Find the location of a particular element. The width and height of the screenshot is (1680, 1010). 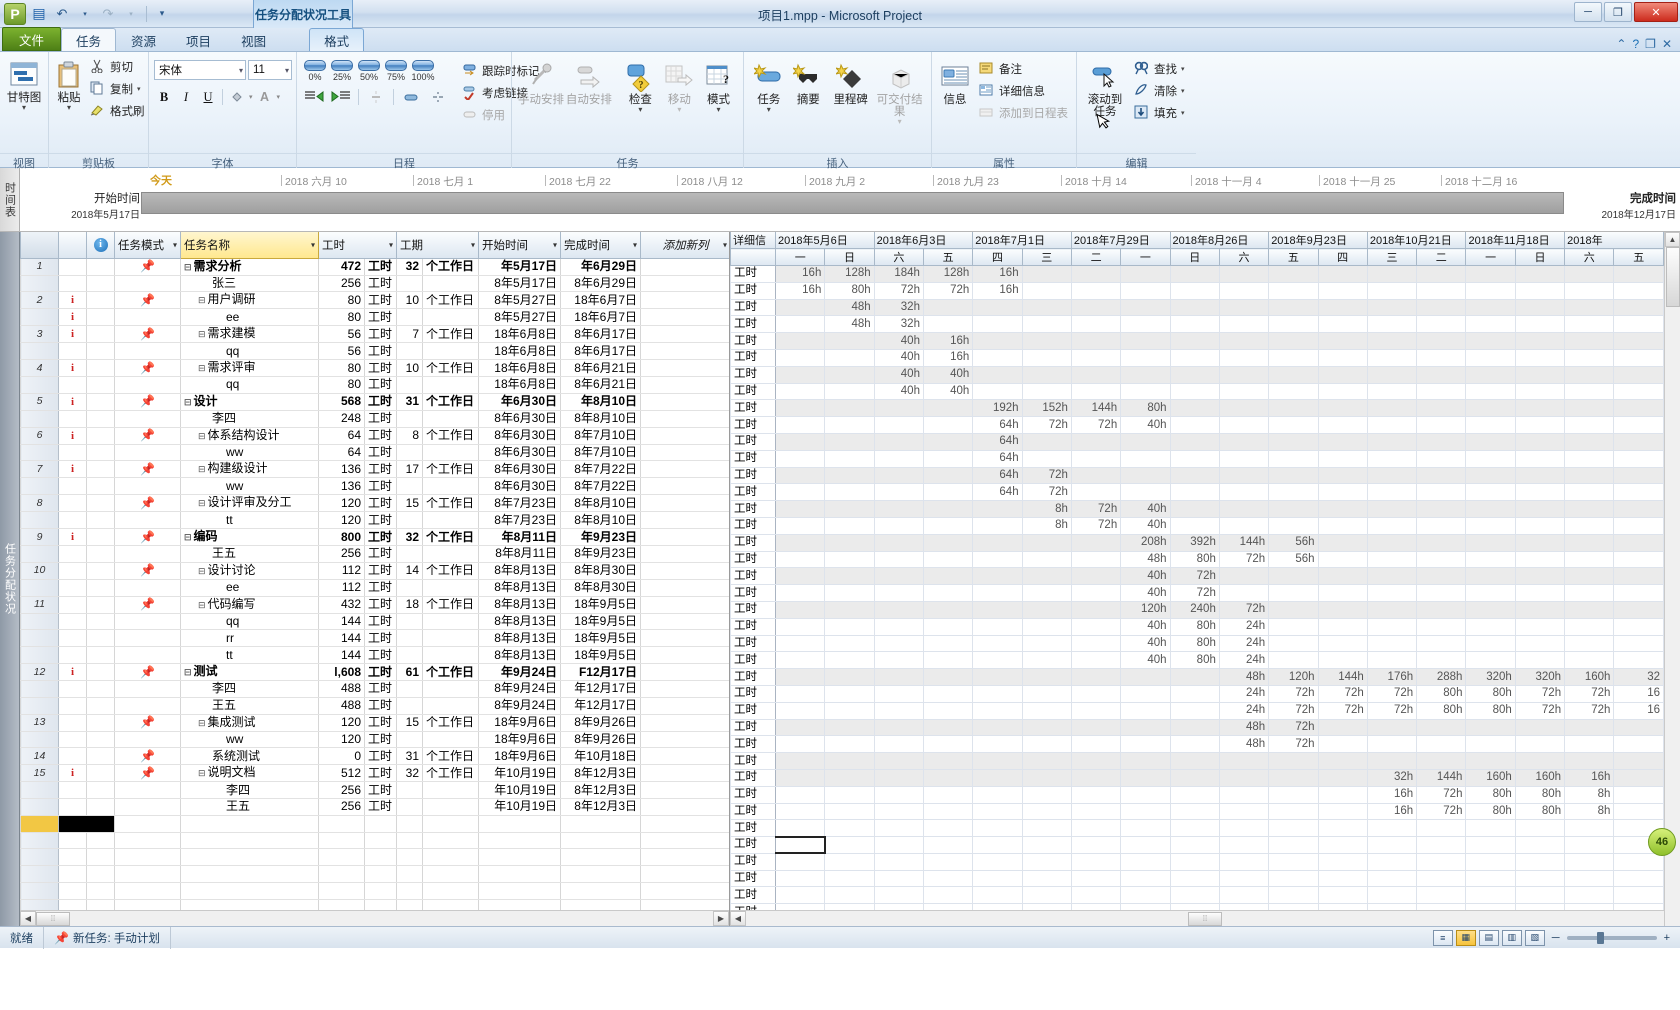

duration-value-cell: 10 is located at coordinates (409, 368).